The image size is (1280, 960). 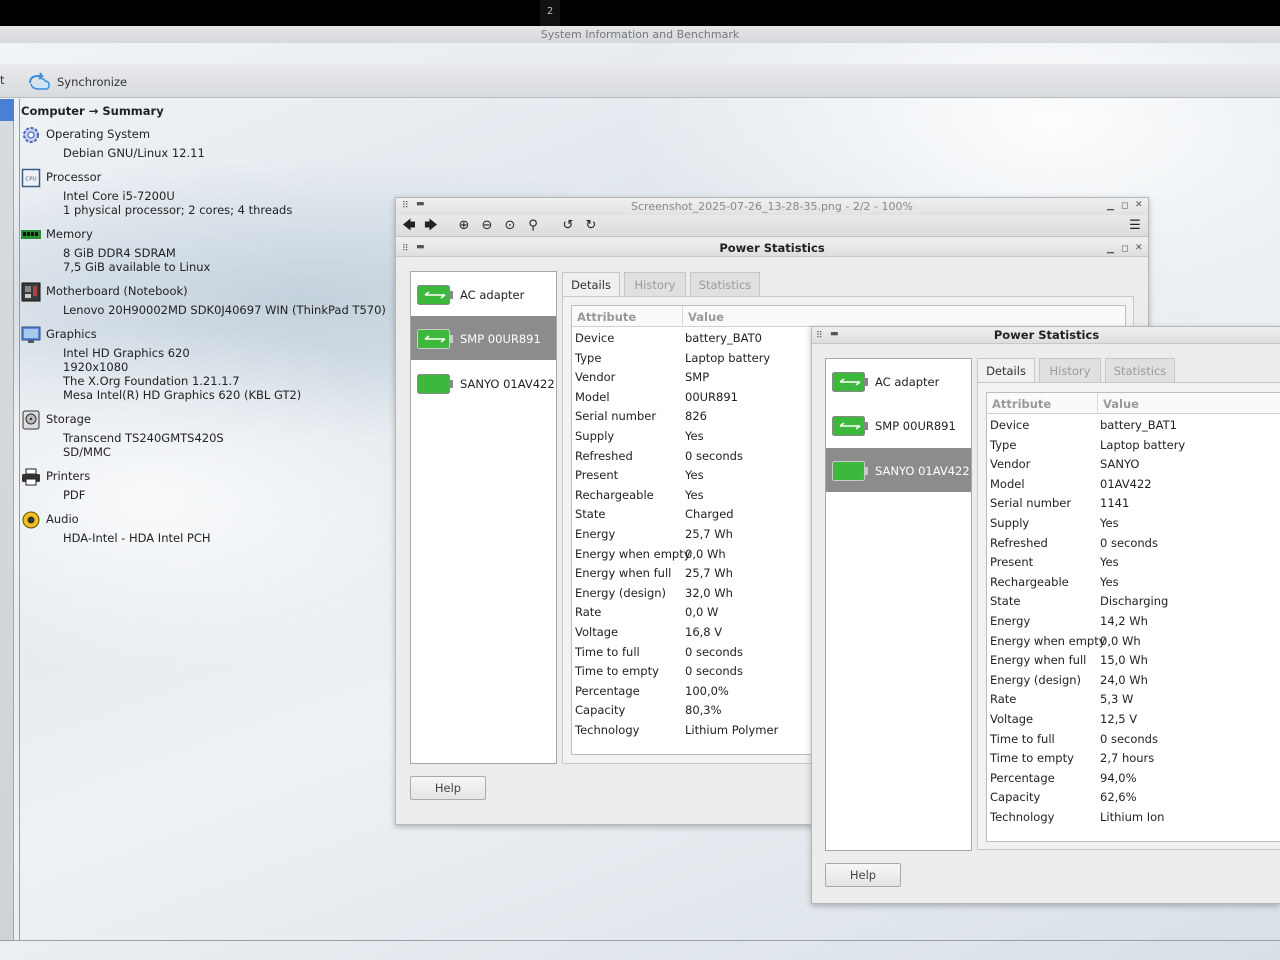 I want to click on table-row: Energy when full 15,0 Wh, so click(x=1133, y=660).